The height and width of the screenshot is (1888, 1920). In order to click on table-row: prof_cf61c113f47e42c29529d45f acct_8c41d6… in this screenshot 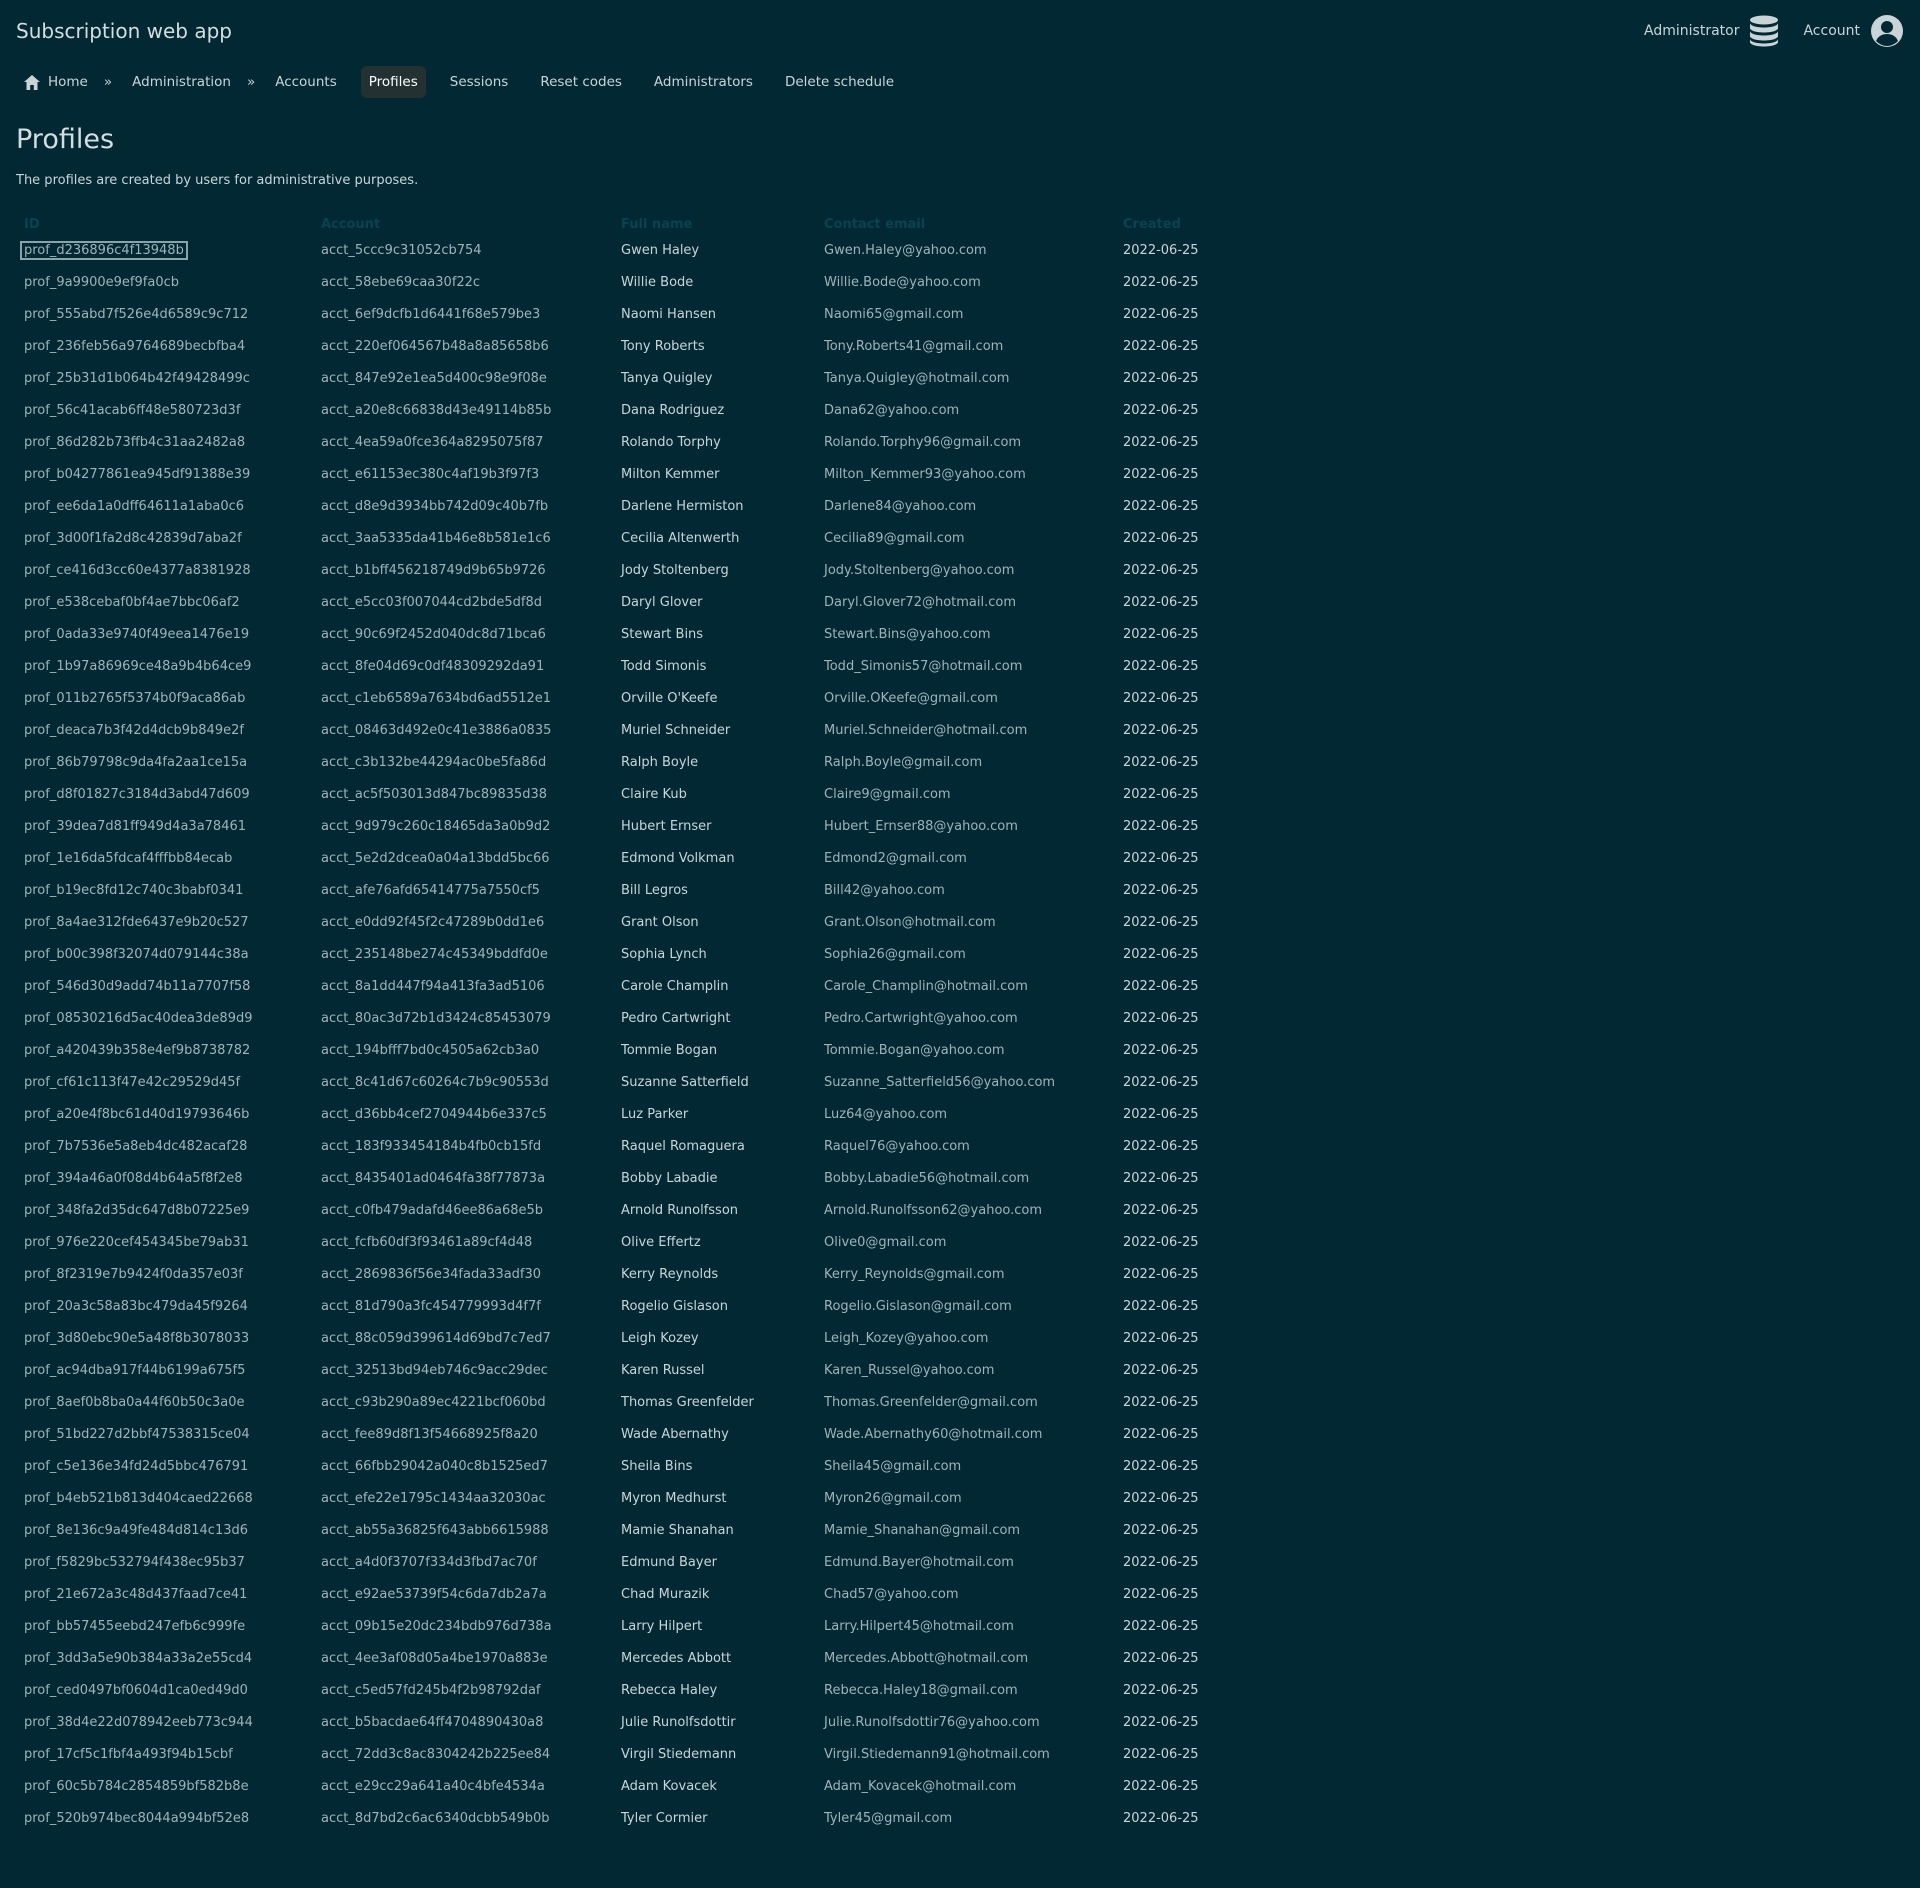, I will do `click(611, 1082)`.